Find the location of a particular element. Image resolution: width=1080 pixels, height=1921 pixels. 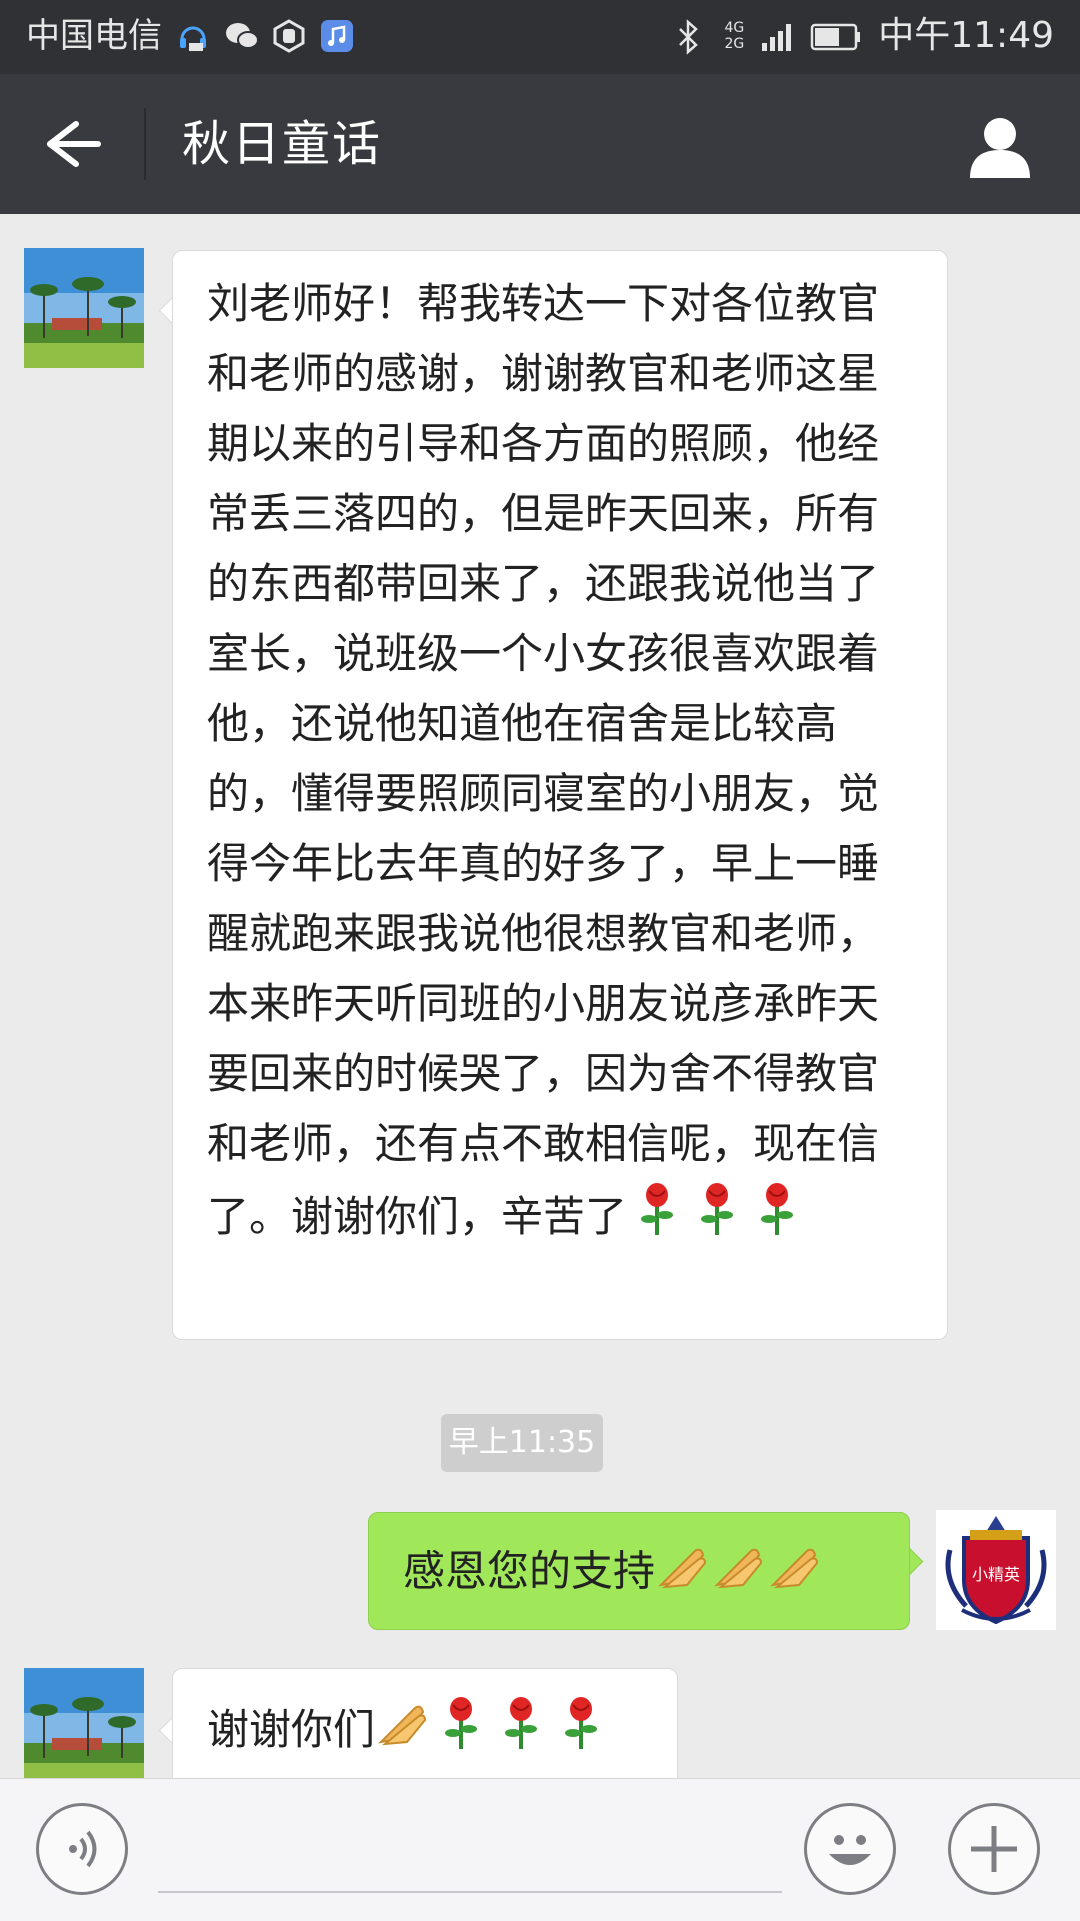

network-type: 4G 2G is located at coordinates (734, 36).